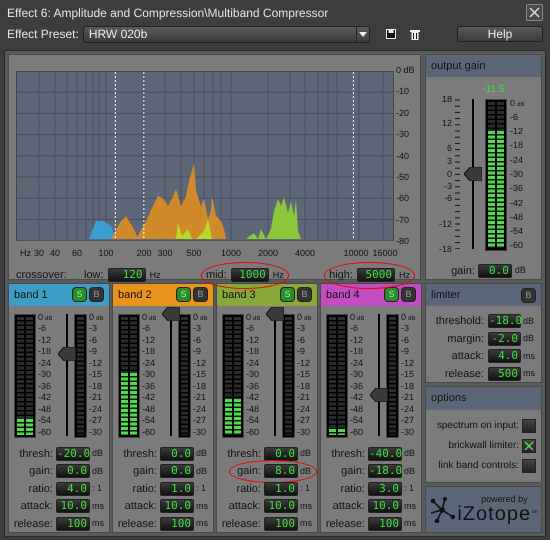 This screenshot has width=550, height=540. I want to click on axis-label: 60, so click(77, 253).